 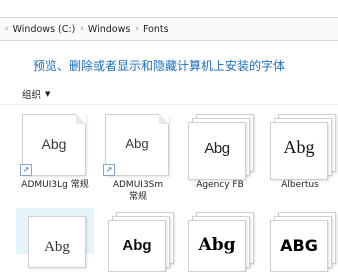 What do you see at coordinates (156, 29) in the screenshot?
I see `breadcrumb-fonts: Fonts` at bounding box center [156, 29].